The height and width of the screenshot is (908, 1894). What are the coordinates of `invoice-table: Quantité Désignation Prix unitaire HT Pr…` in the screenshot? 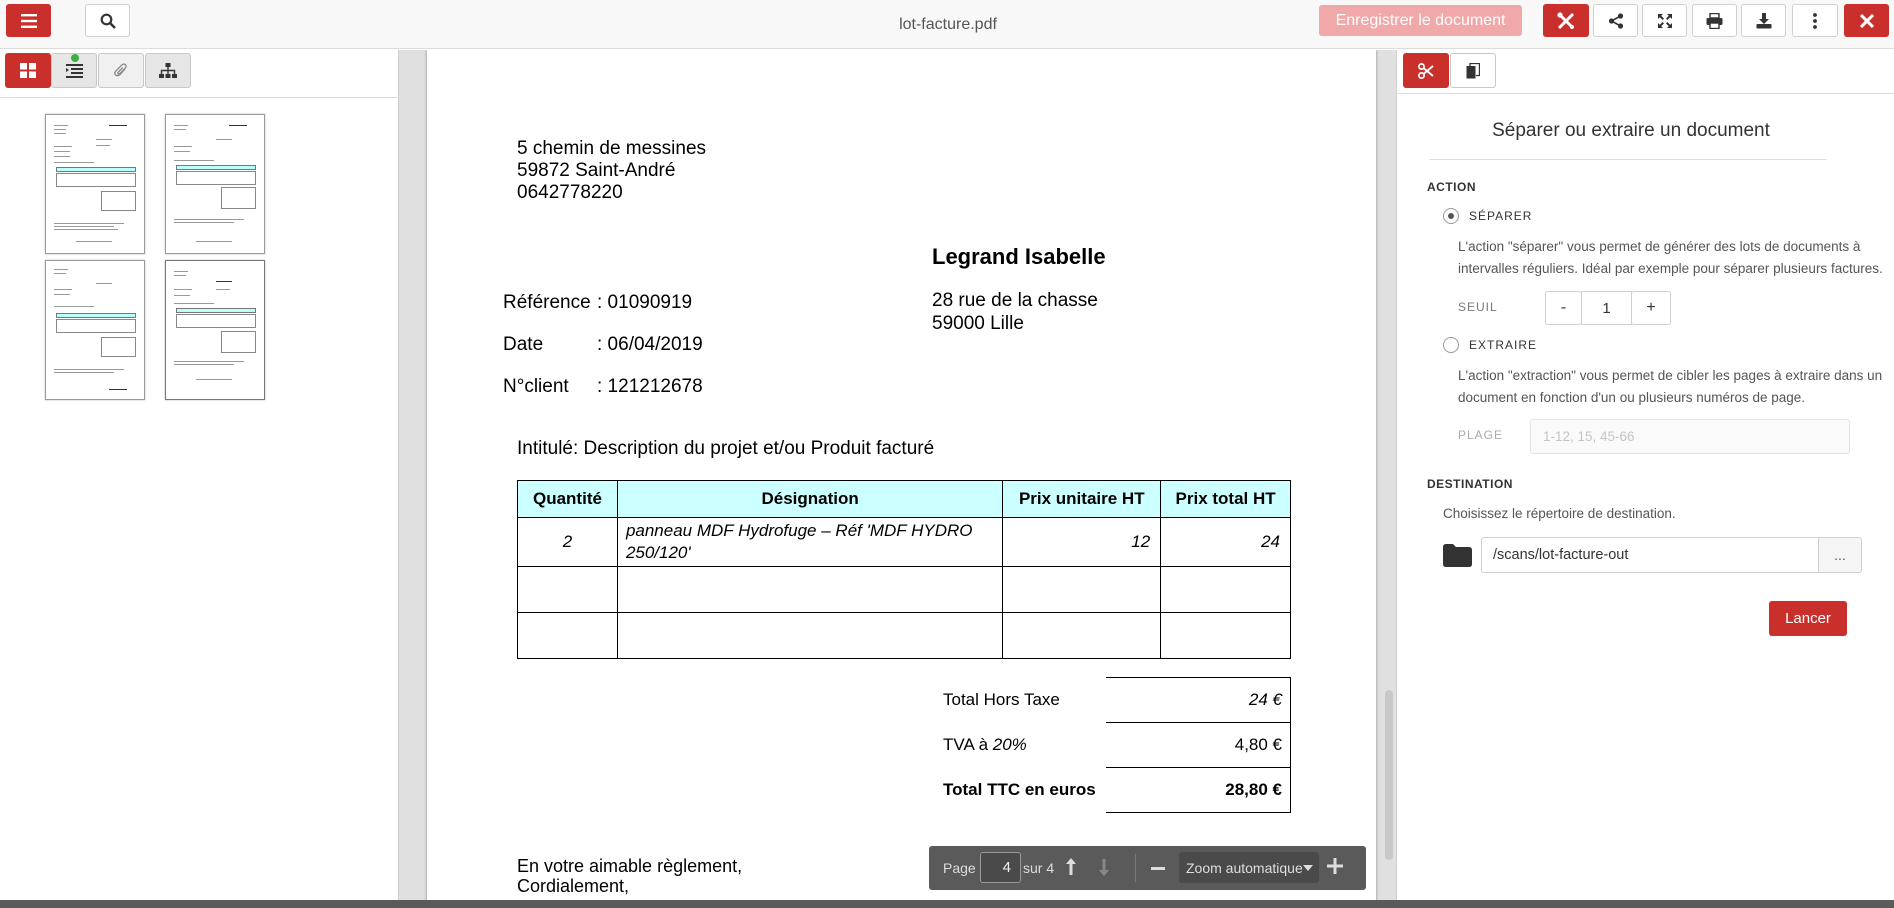 It's located at (904, 569).